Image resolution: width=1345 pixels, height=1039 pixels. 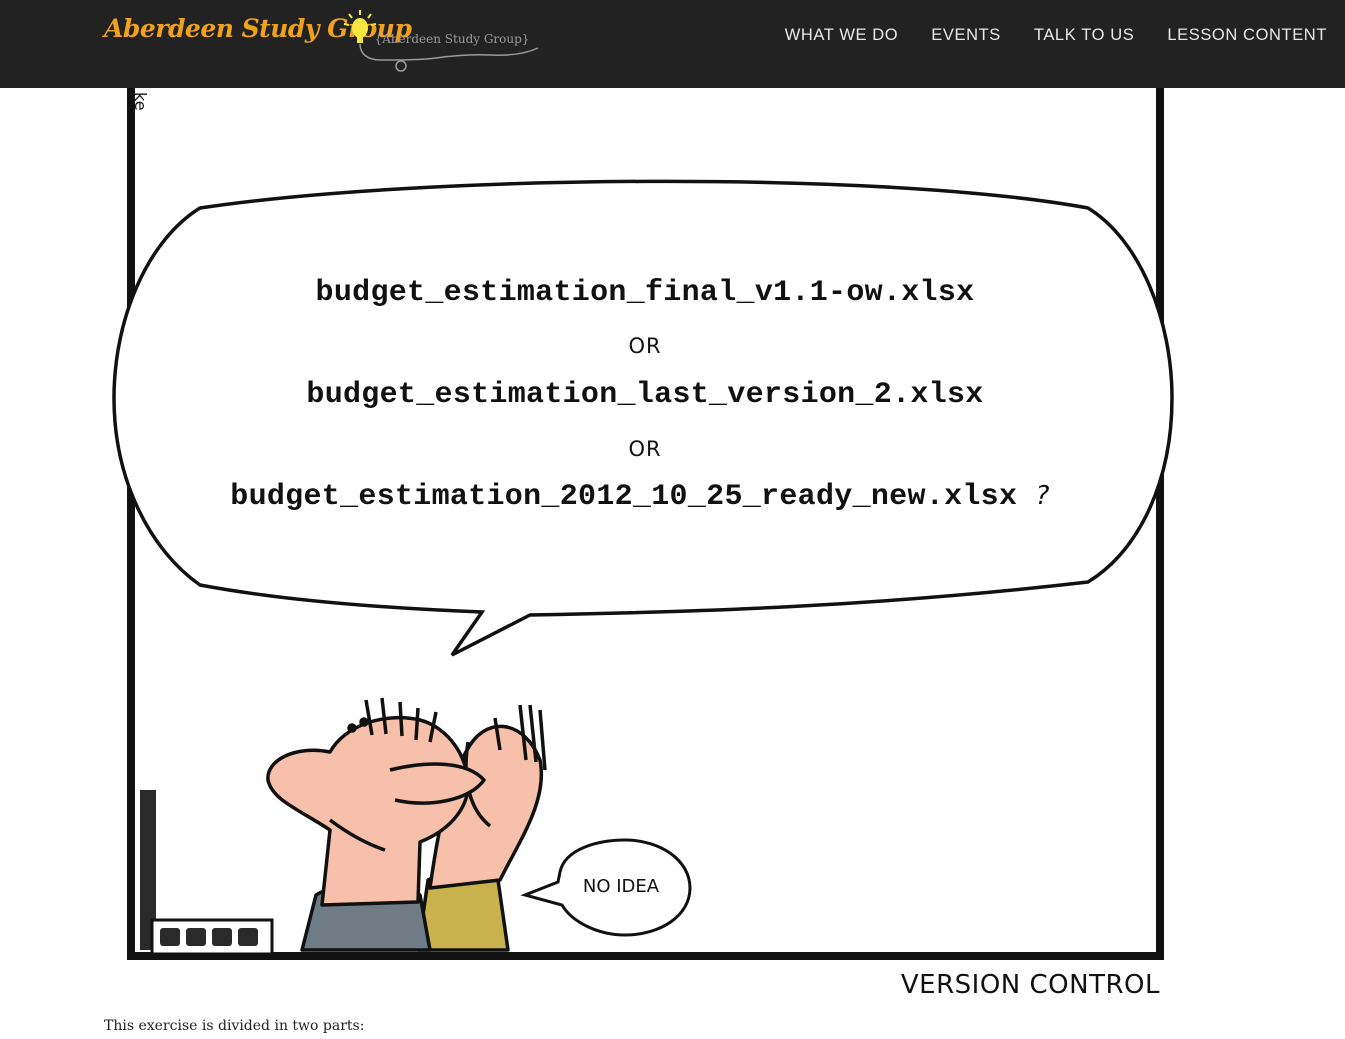 What do you see at coordinates (842, 35) in the screenshot?
I see `nav-what-we-do: WHAT WE DO` at bounding box center [842, 35].